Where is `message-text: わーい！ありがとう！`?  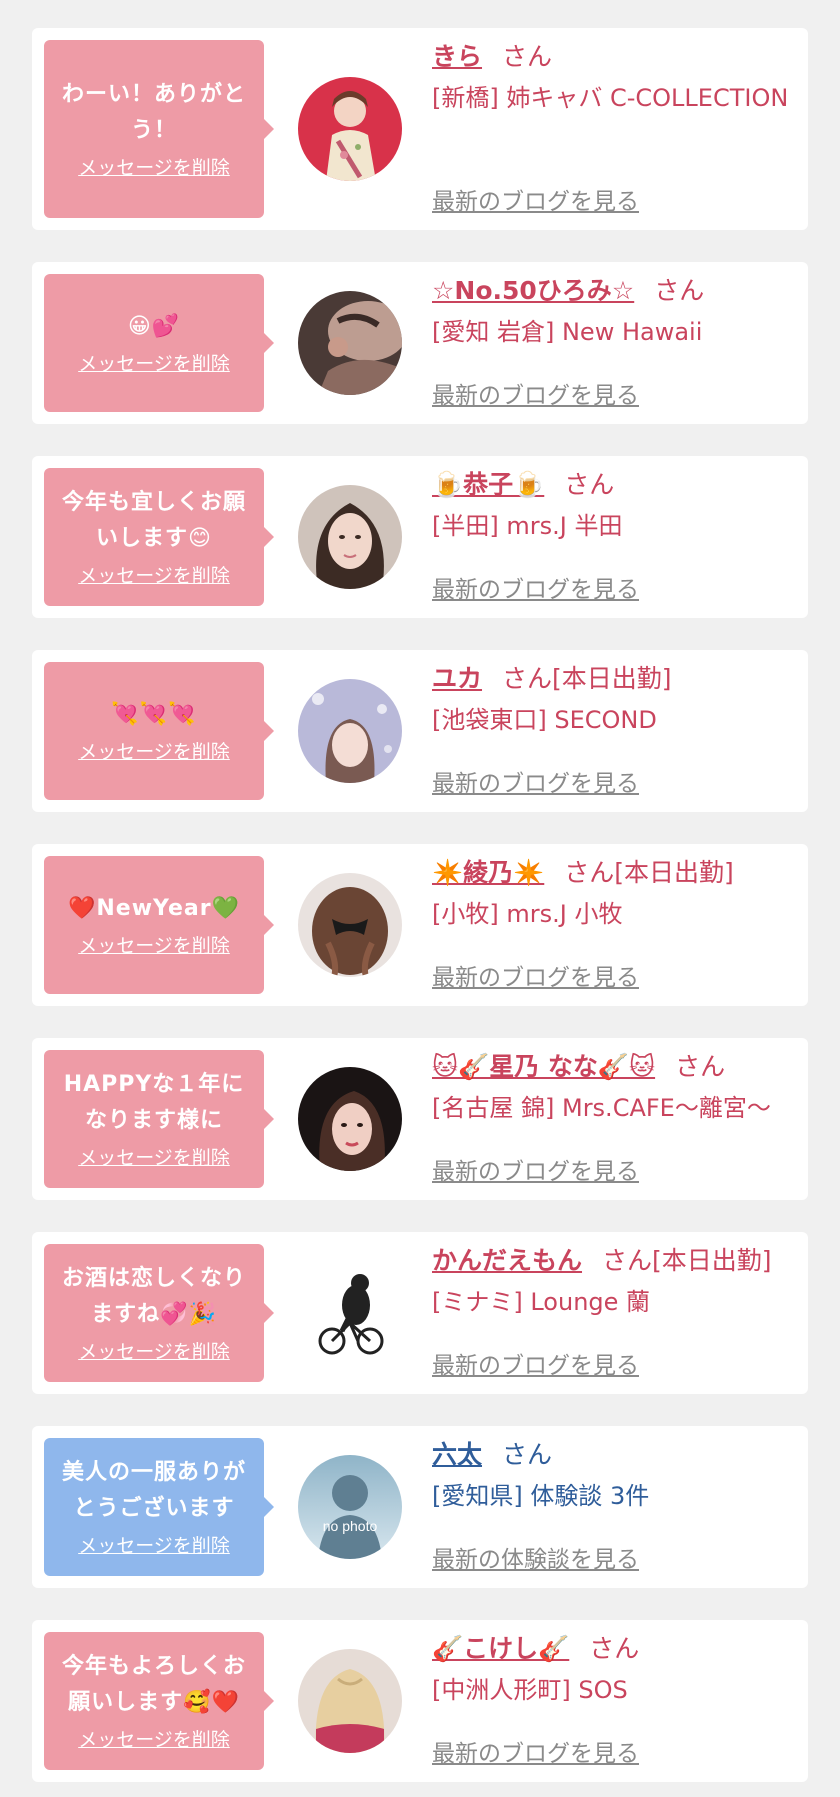
message-text: わーい！ありがとう！ is located at coordinates (153, 112).